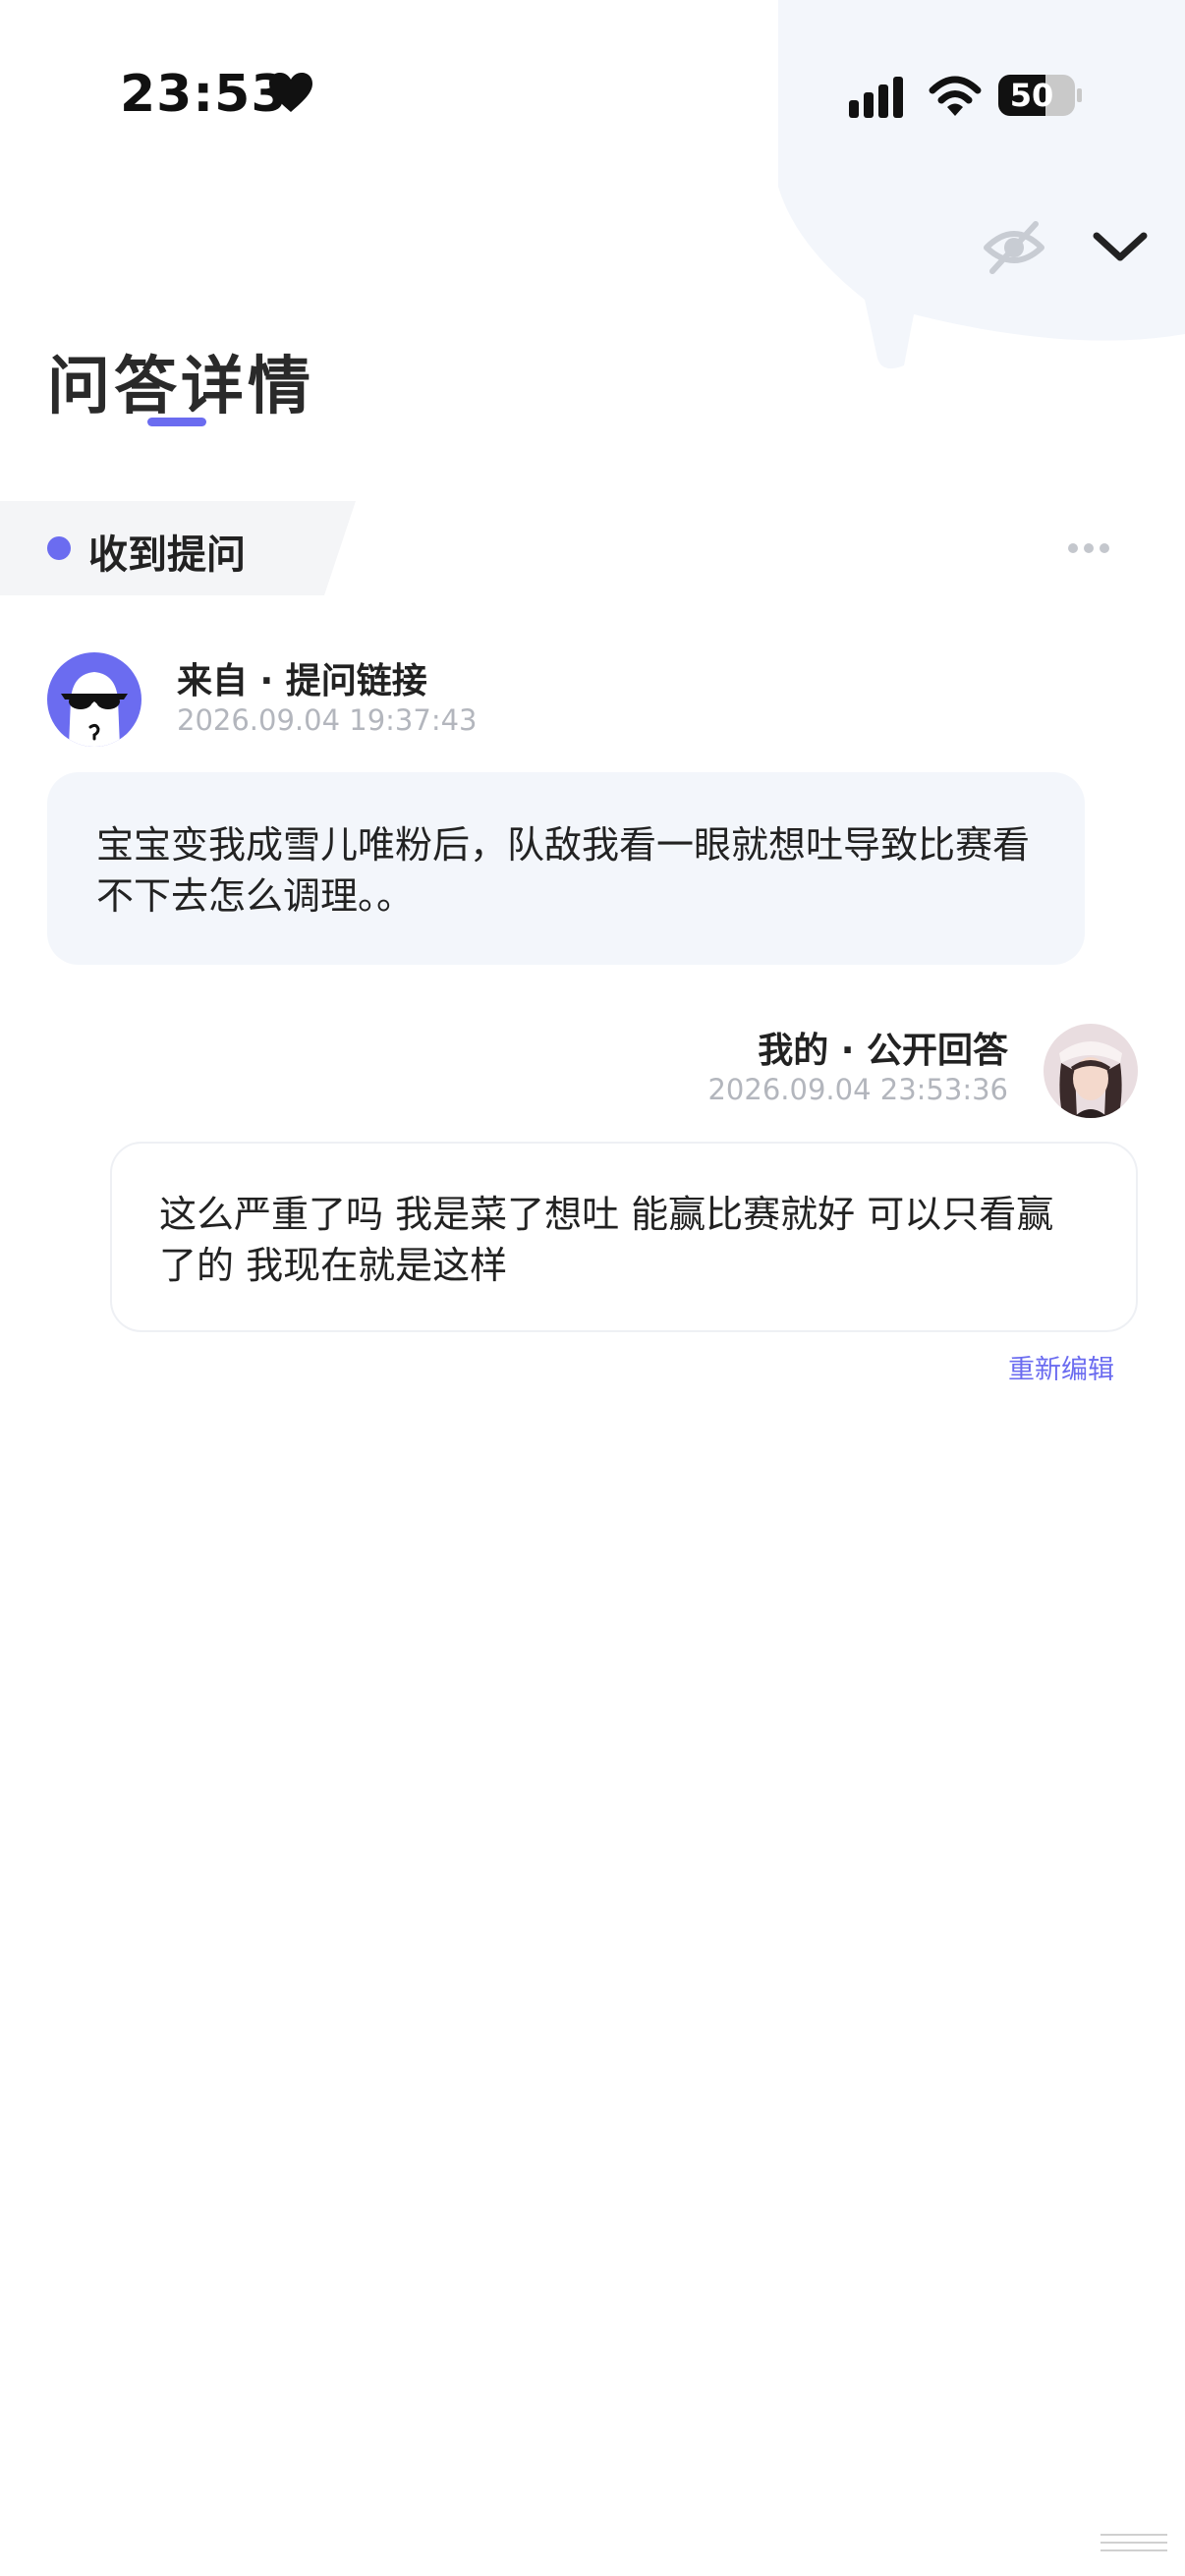 Image resolution: width=1185 pixels, height=2576 pixels. What do you see at coordinates (1029, 1367) in the screenshot?
I see `re-edit-button: 重新编辑` at bounding box center [1029, 1367].